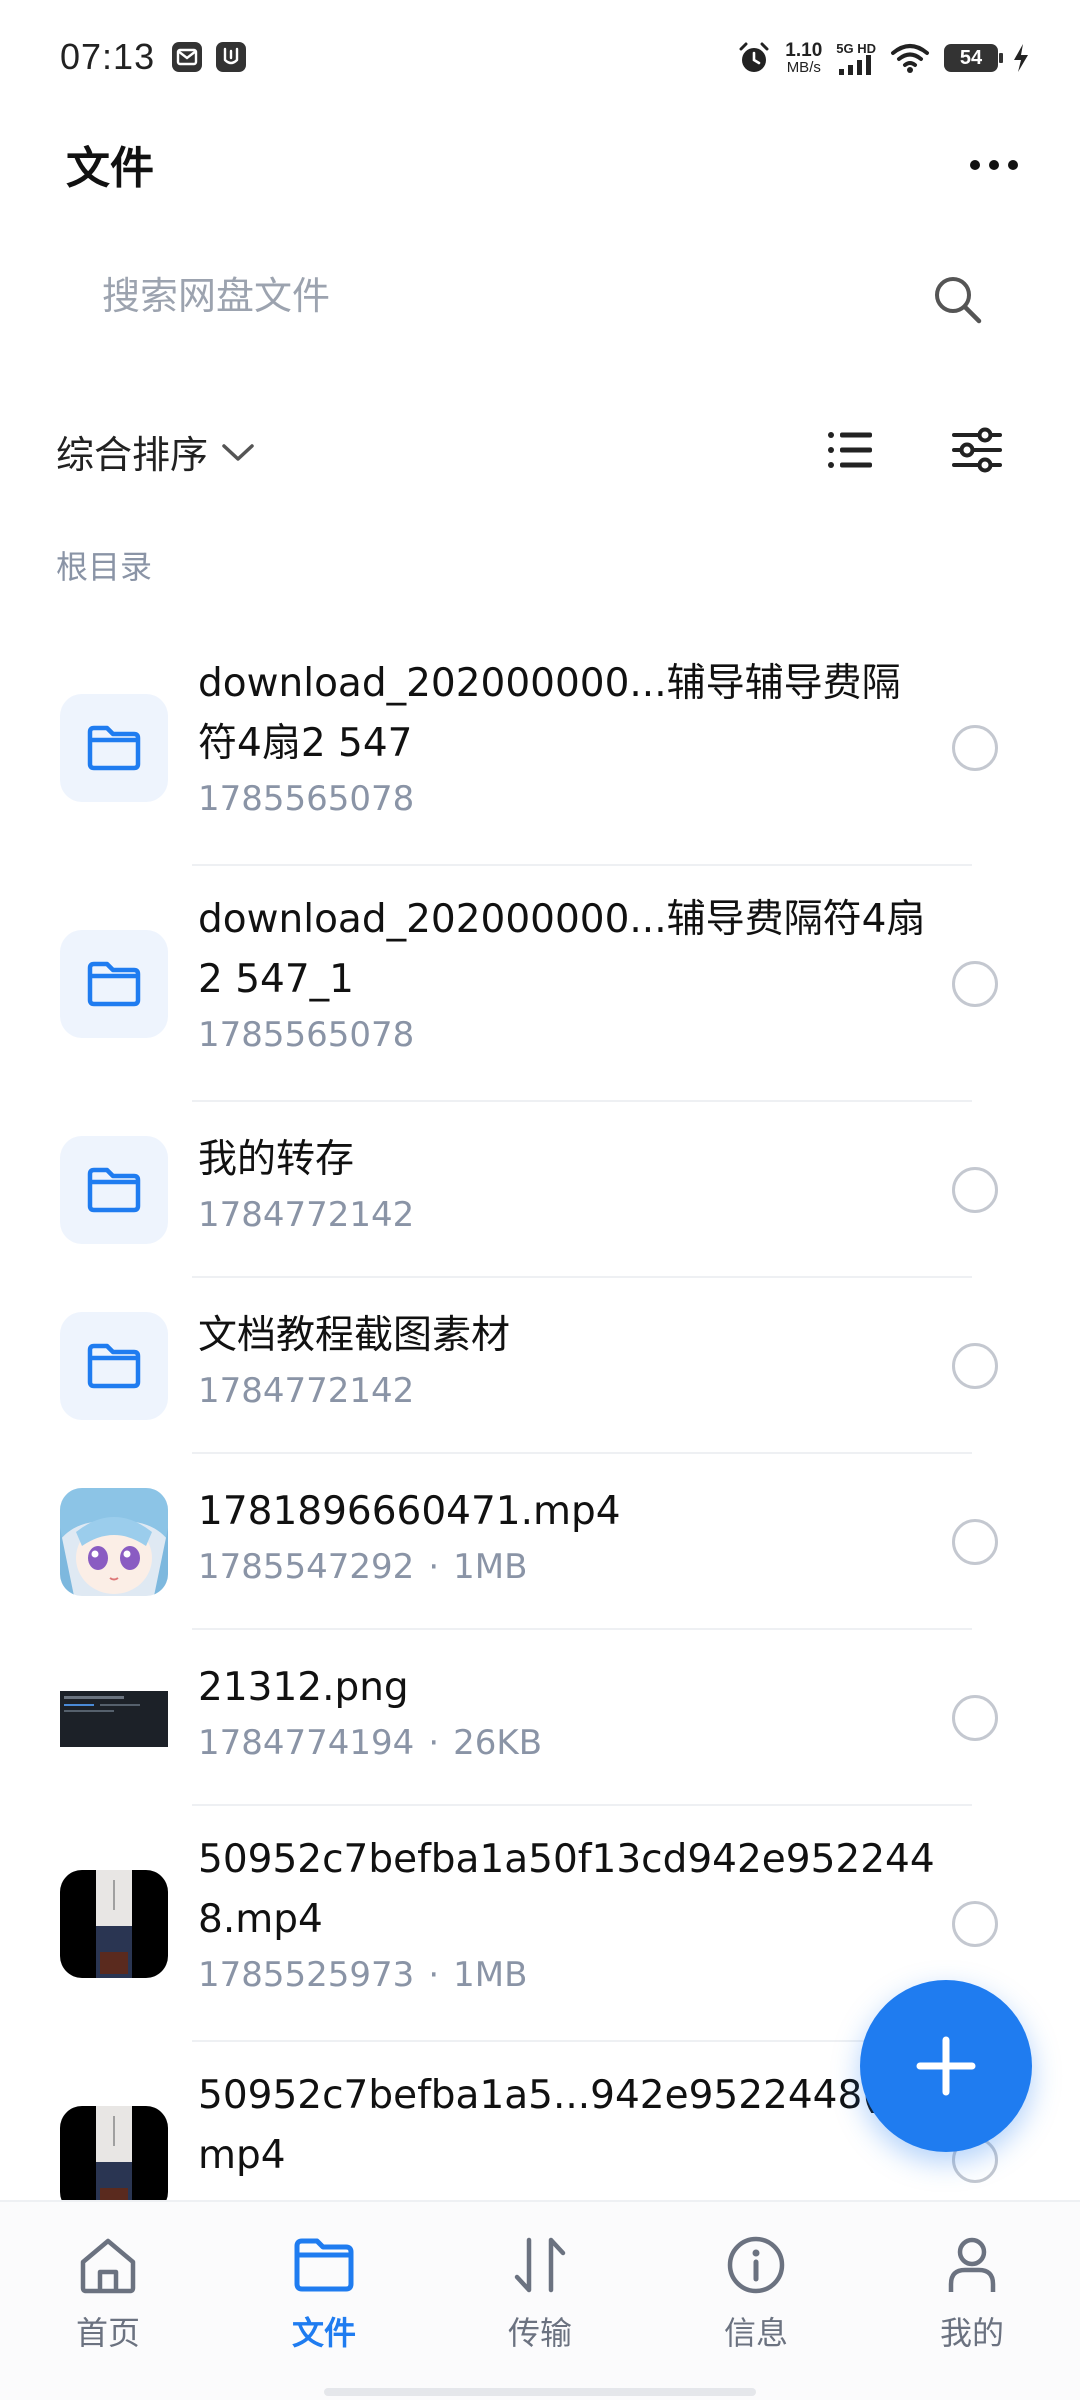  I want to click on speed-unit: MB/s, so click(803, 67).